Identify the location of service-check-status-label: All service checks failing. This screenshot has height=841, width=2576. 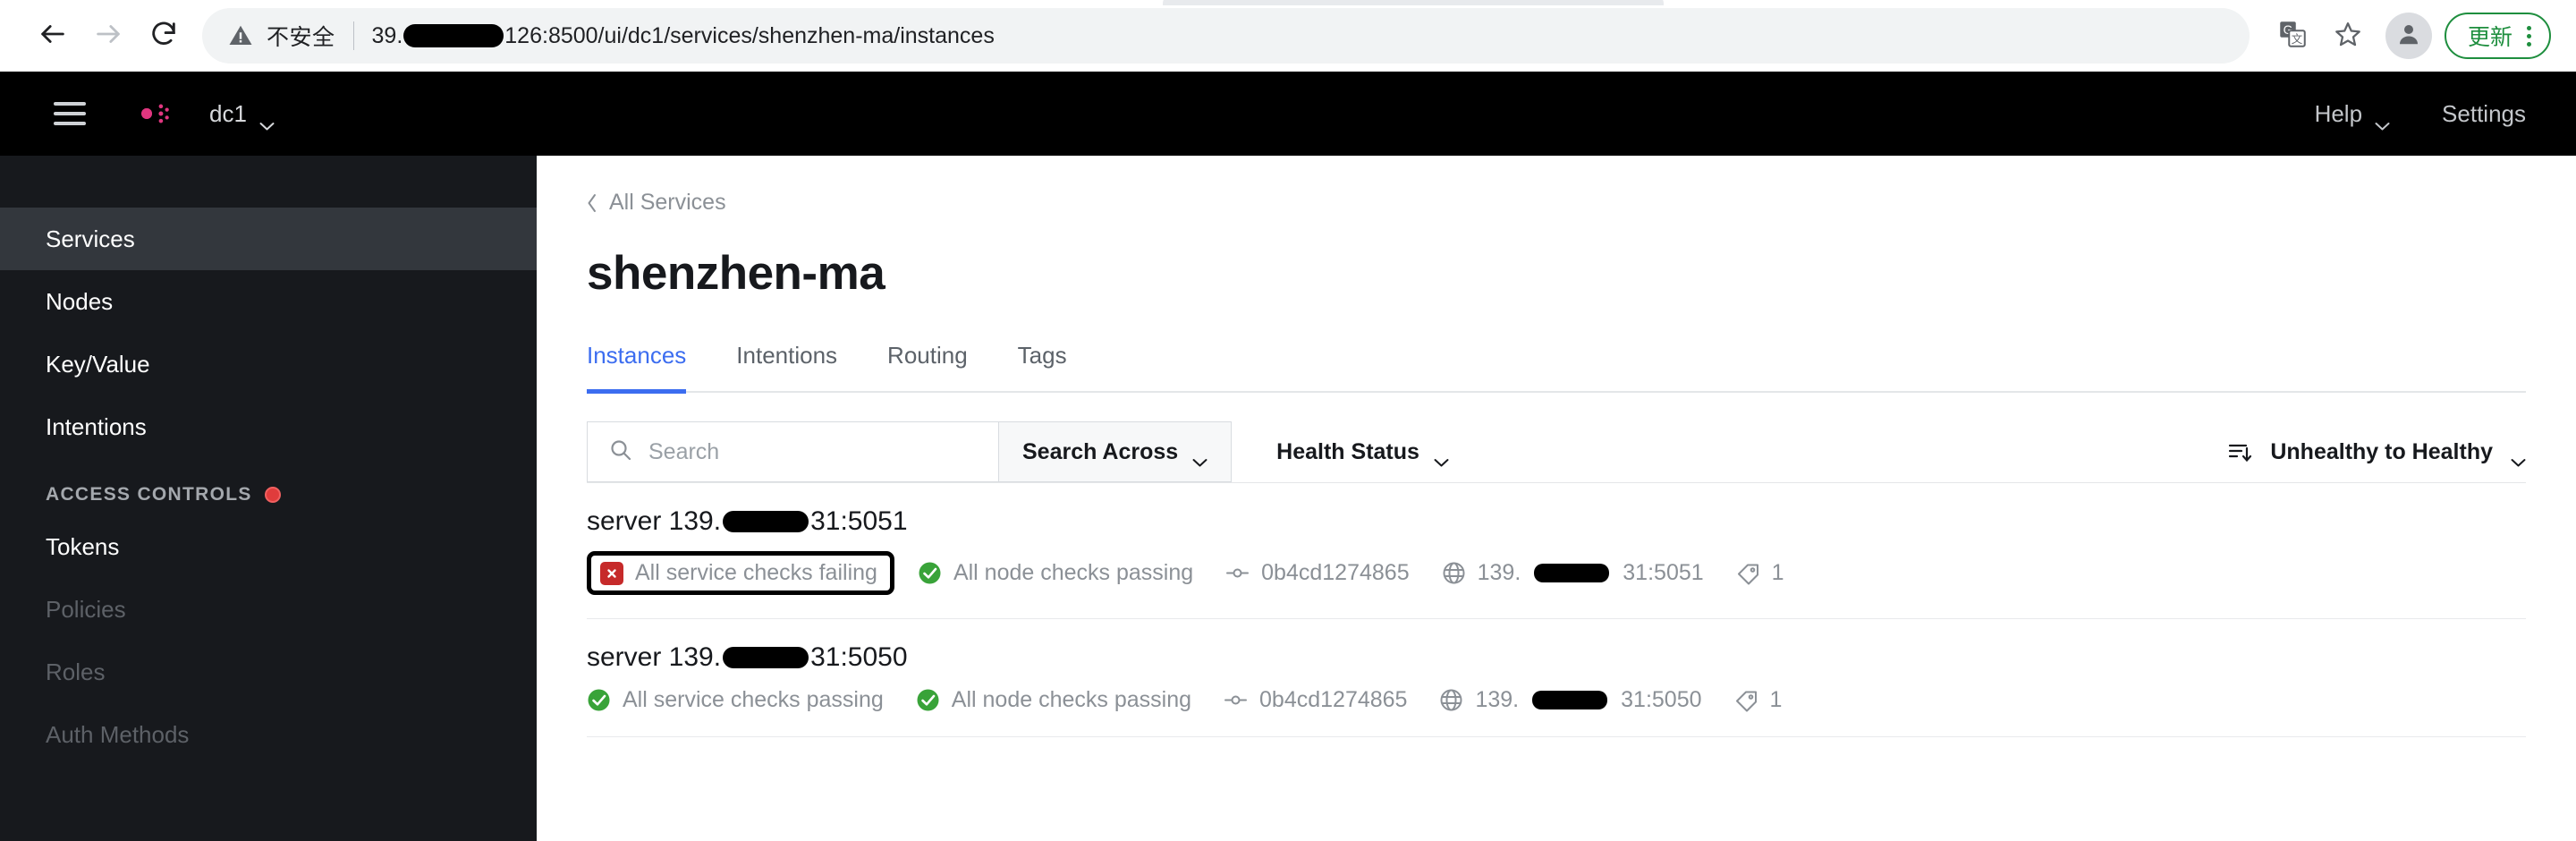
(756, 572).